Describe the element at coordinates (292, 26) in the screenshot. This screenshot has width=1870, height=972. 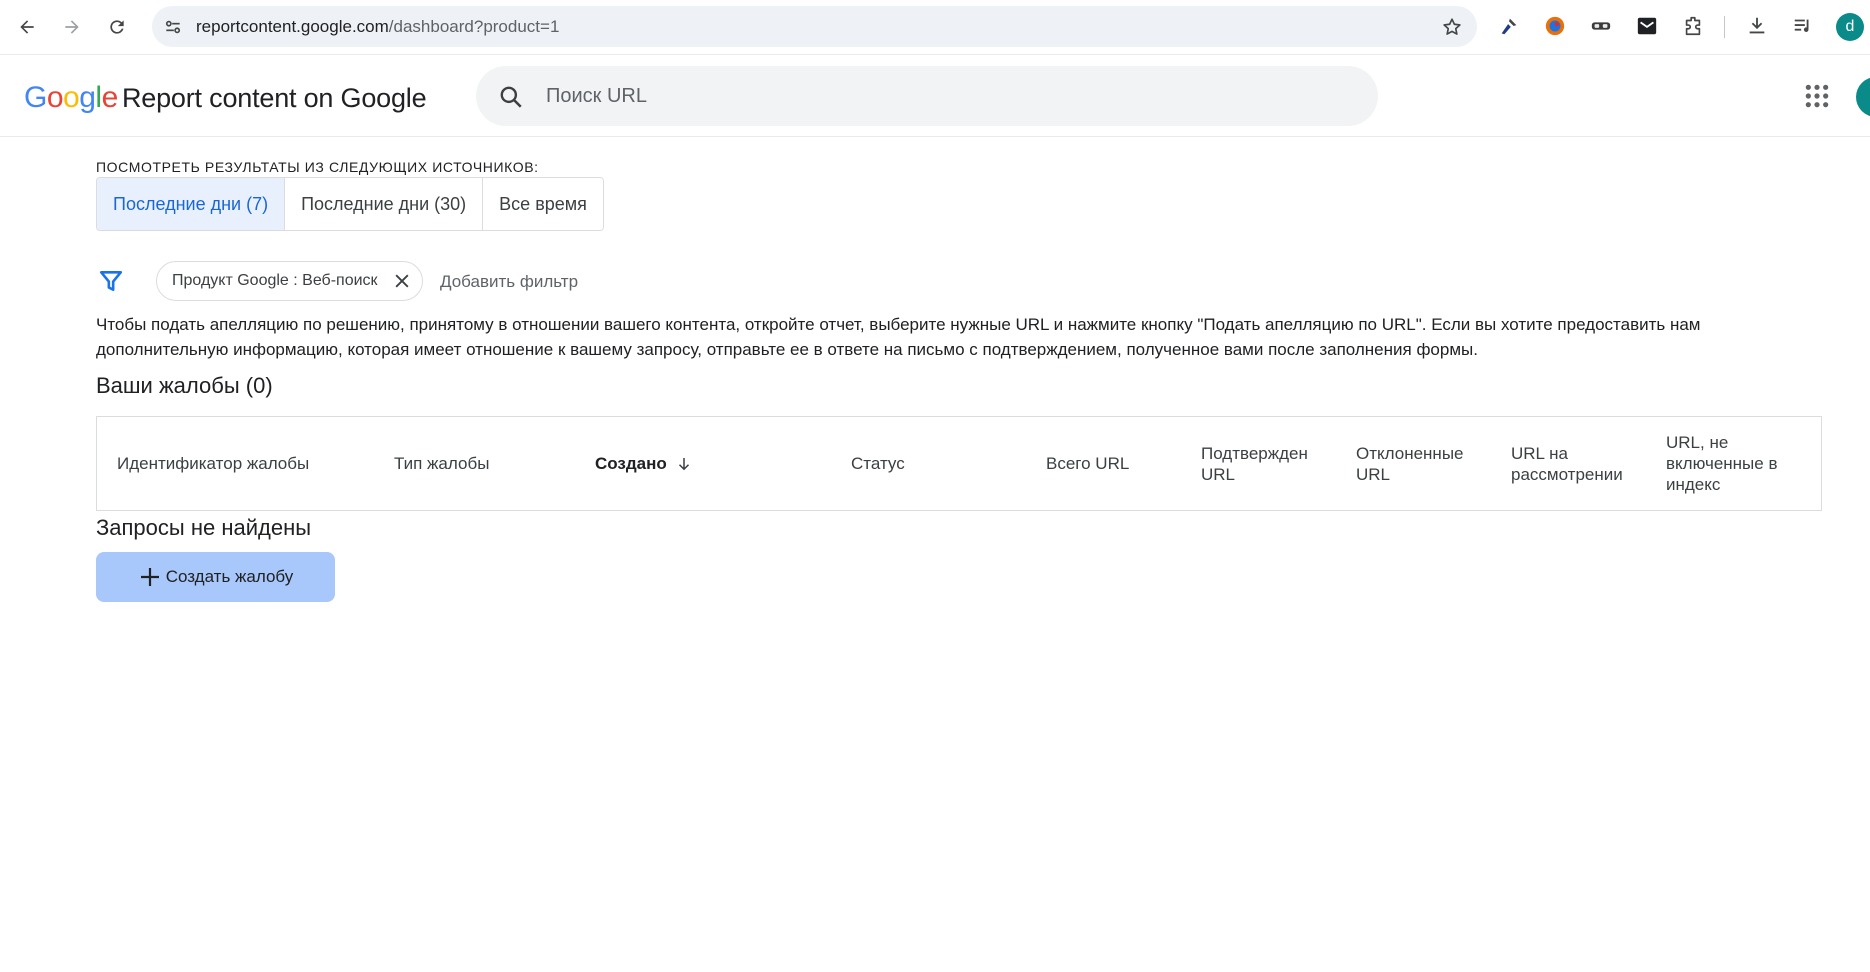
I see `url-host: reportcontent.google.com` at that location.